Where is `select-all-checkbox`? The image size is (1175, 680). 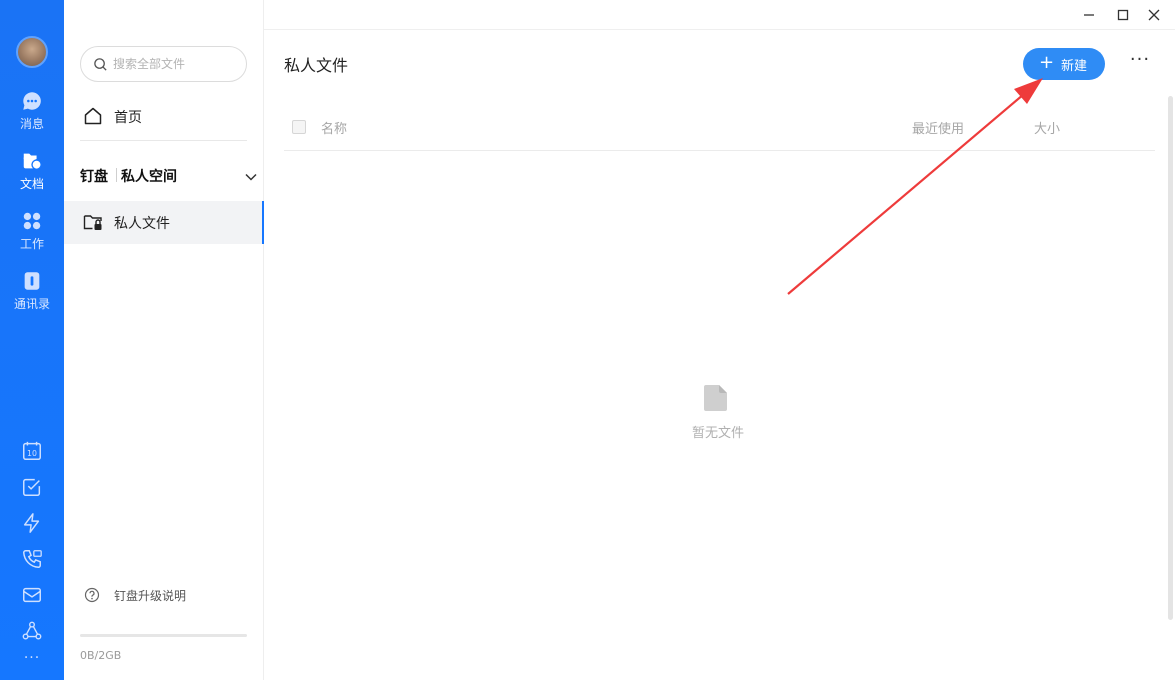
select-all-checkbox is located at coordinates (299, 127).